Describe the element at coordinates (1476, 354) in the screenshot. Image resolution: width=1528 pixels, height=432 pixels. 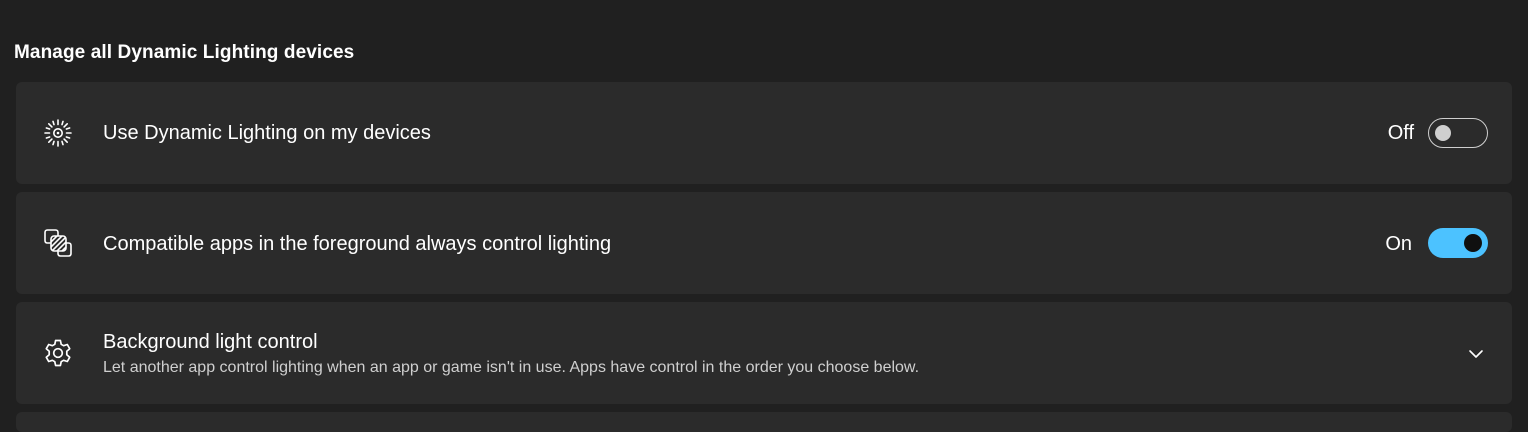
I see `chevron-down-icon` at that location.